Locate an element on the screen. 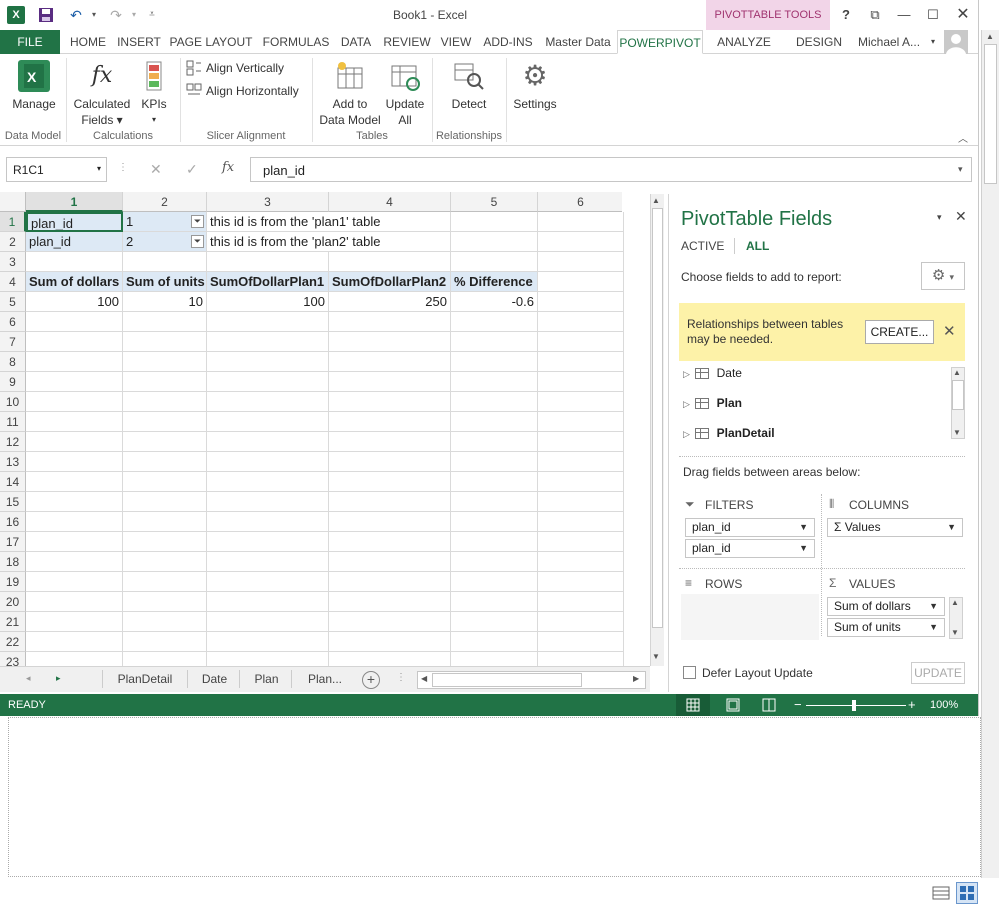 The width and height of the screenshot is (1005, 911). row-header: 13 is located at coordinates (13, 462).